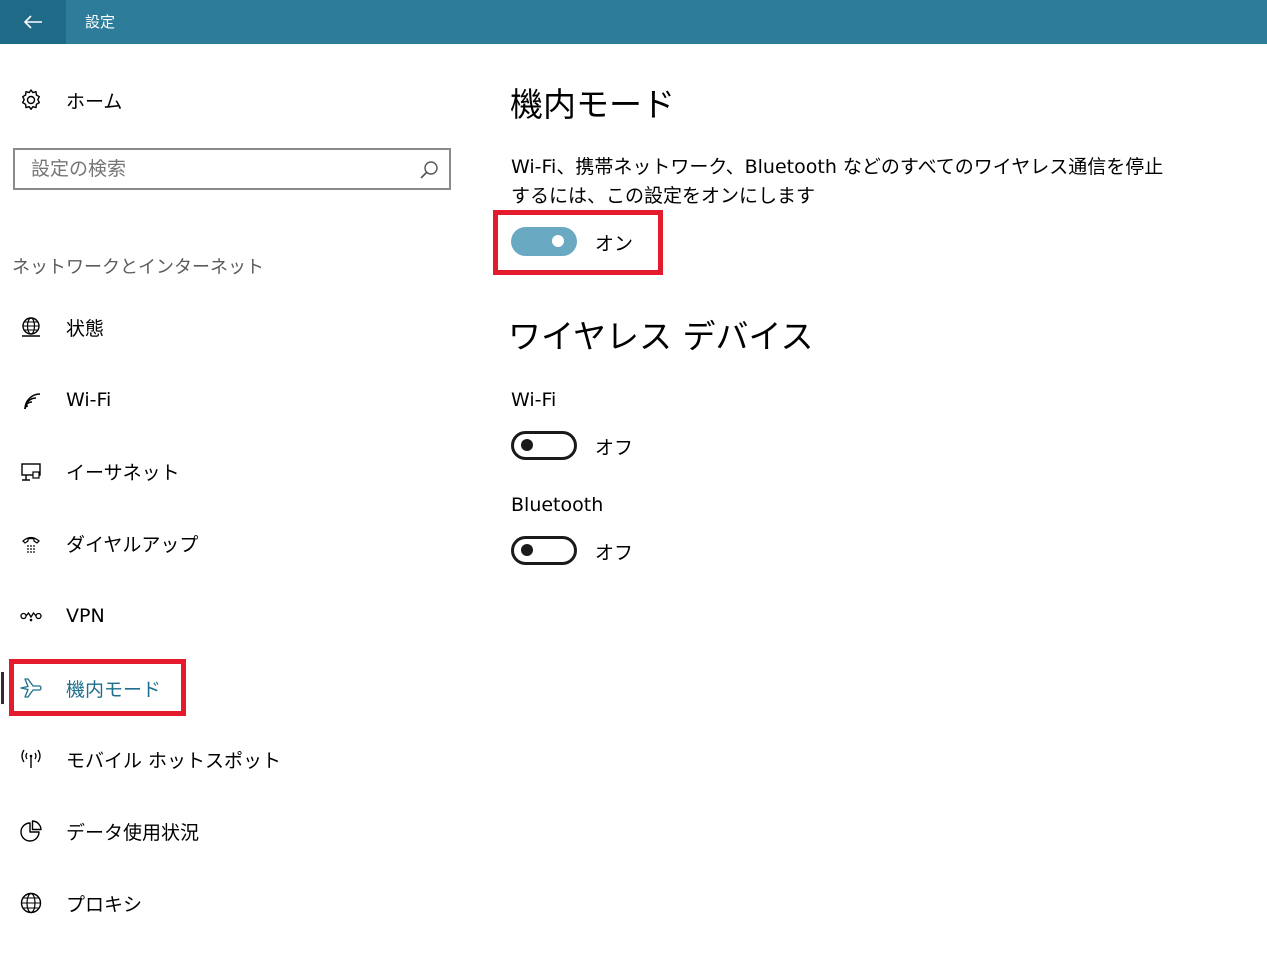 Image resolution: width=1267 pixels, height=975 pixels. I want to click on pie-chart-icon, so click(31, 831).